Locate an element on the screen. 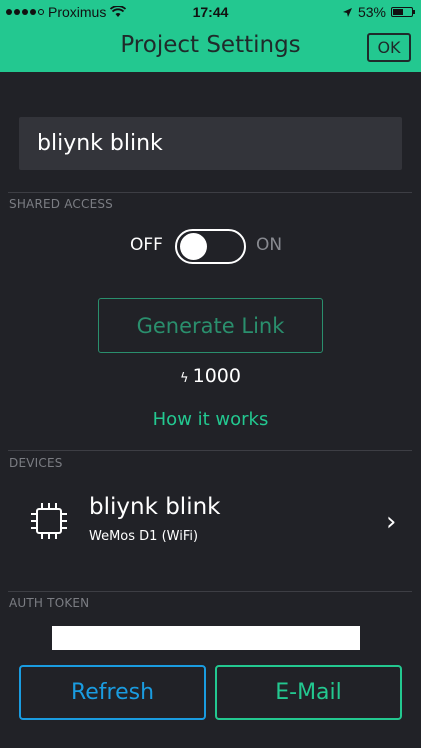 The image size is (421, 748). toggle-on-label: ON is located at coordinates (269, 245).